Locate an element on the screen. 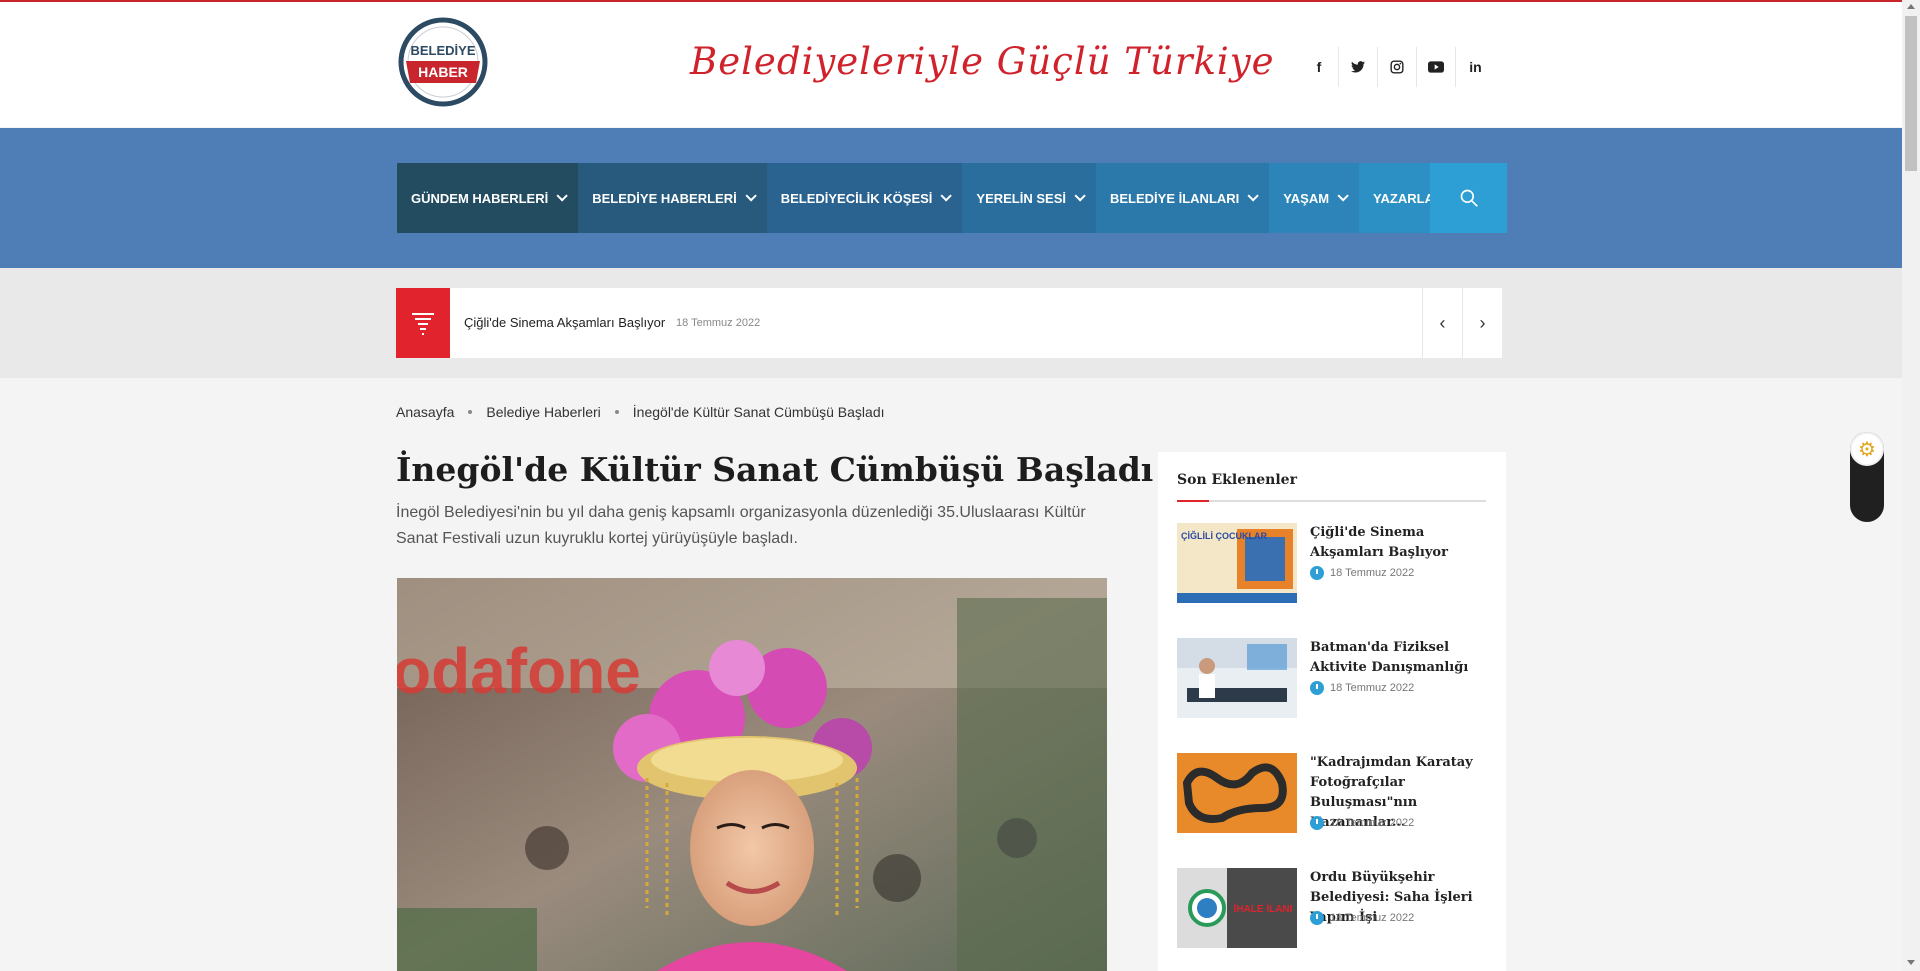 The image size is (1920, 971). nav-belediyecilik-kosesi: BELEDİYECİLİK KÖŞESİ is located at coordinates (864, 198).